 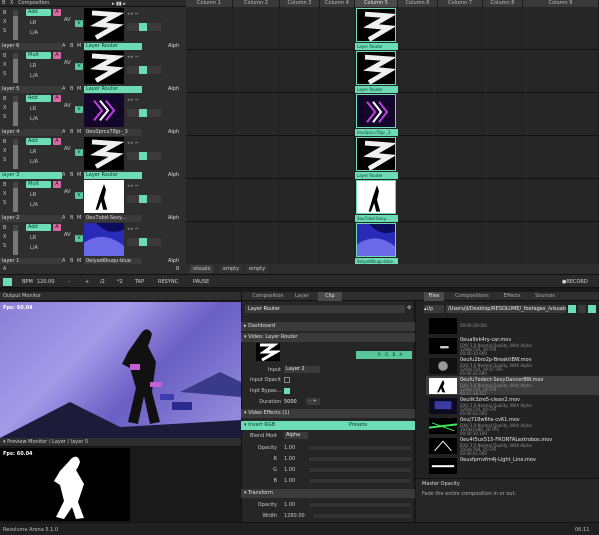 What do you see at coordinates (460, 3) in the screenshot?
I see `column-header-7: Column 7` at bounding box center [460, 3].